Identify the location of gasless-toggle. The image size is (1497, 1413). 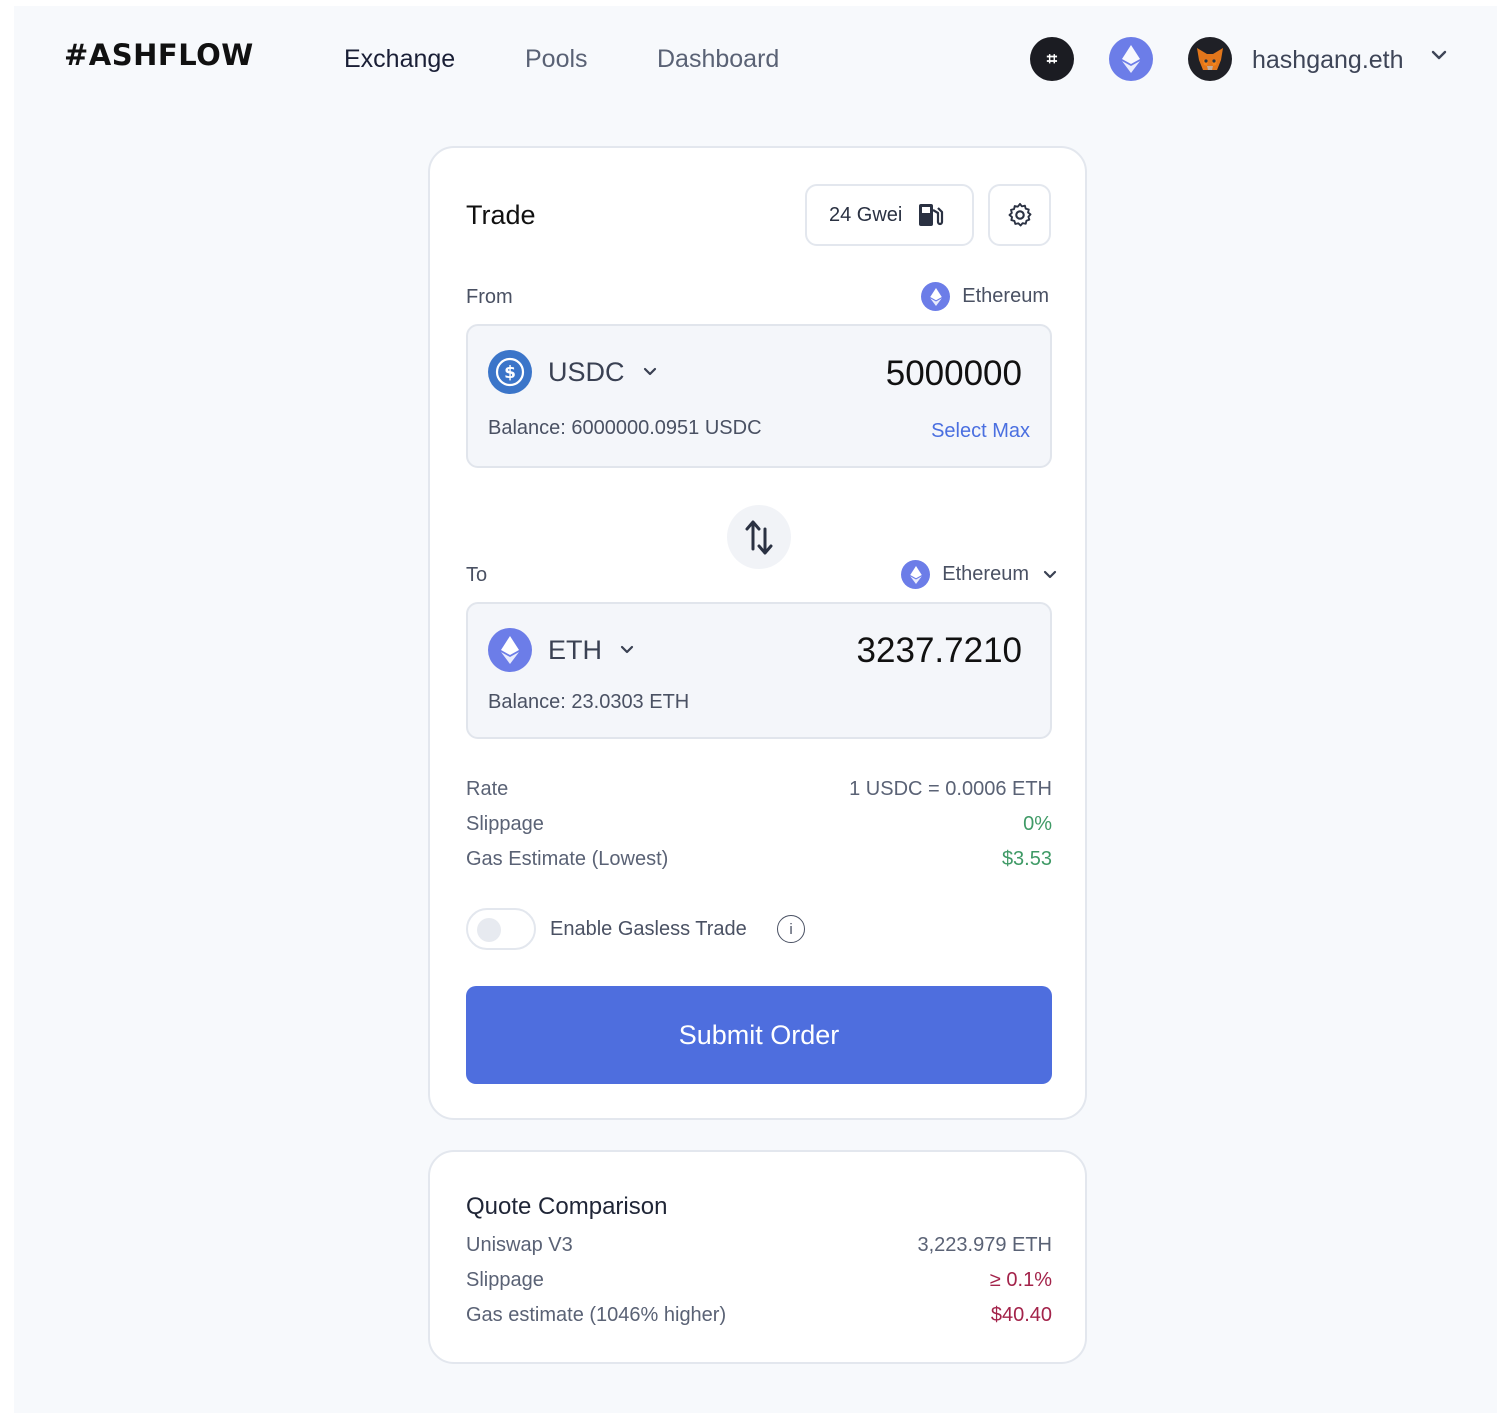
(501, 929).